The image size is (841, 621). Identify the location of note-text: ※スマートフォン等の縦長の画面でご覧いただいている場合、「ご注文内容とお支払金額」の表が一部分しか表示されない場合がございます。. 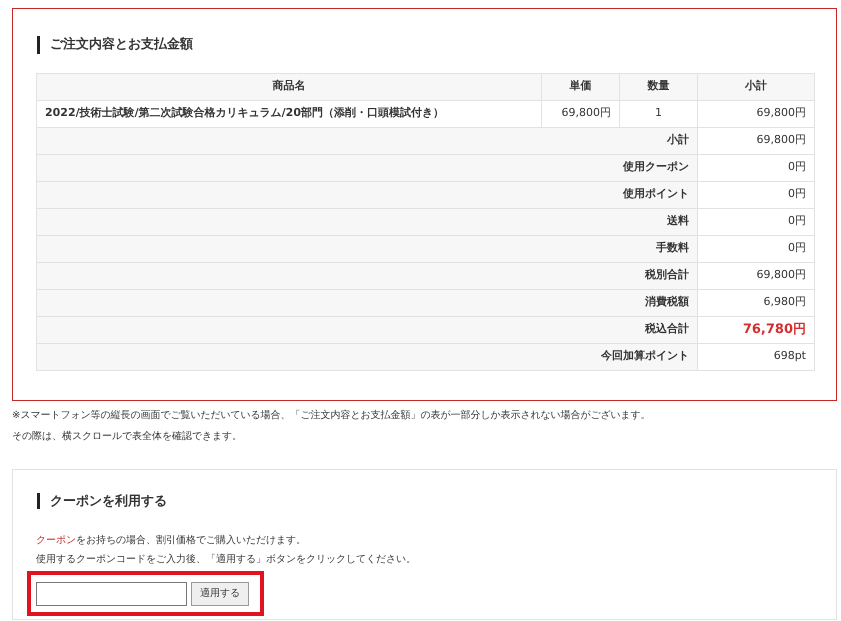
(332, 415).